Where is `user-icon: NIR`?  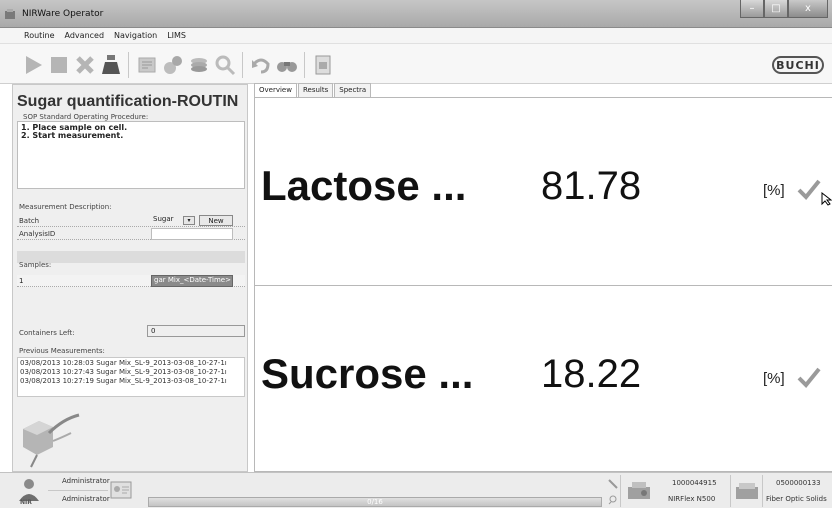 user-icon: NIR is located at coordinates (29, 492).